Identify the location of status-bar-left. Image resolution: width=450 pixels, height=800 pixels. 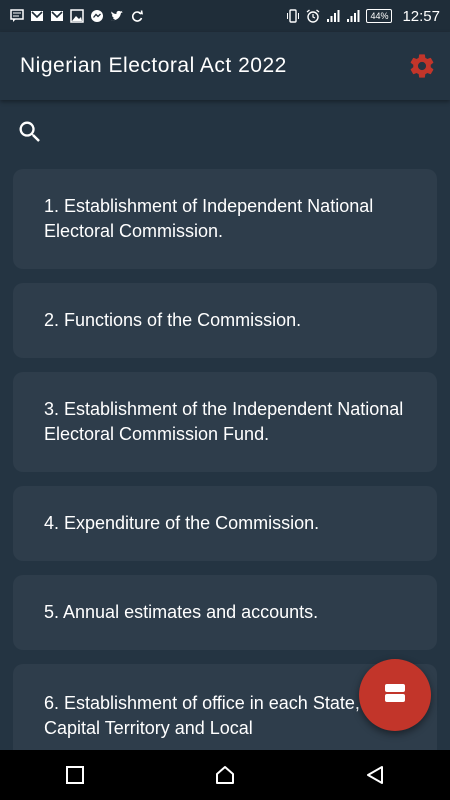
(77, 16).